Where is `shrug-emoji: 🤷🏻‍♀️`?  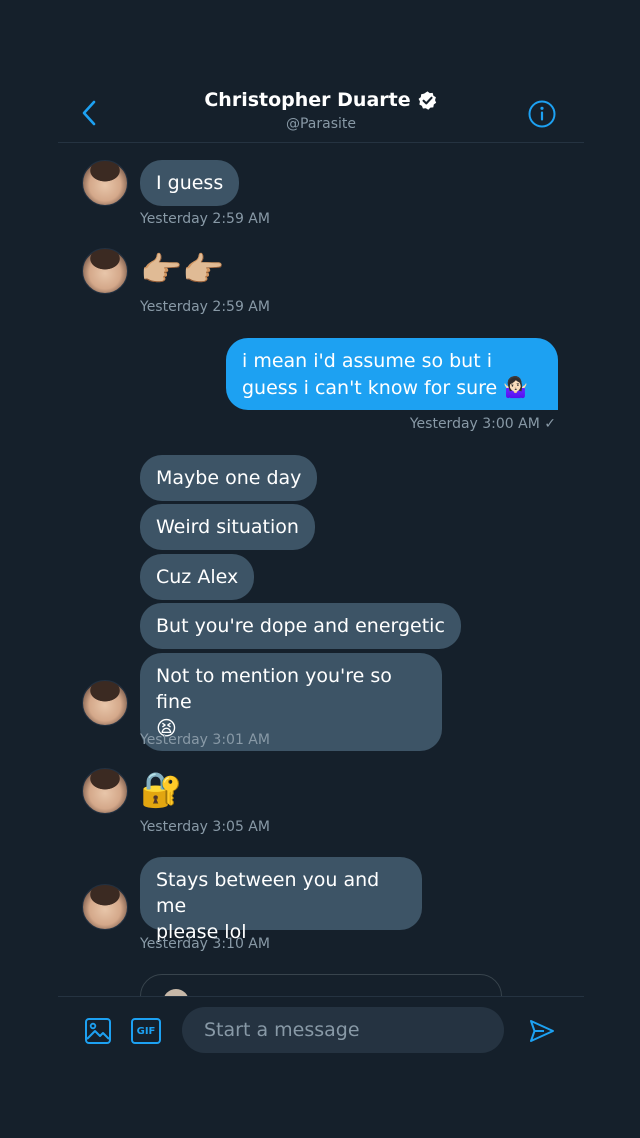
shrug-emoji: 🤷🏻‍♀️ is located at coordinates (516, 387).